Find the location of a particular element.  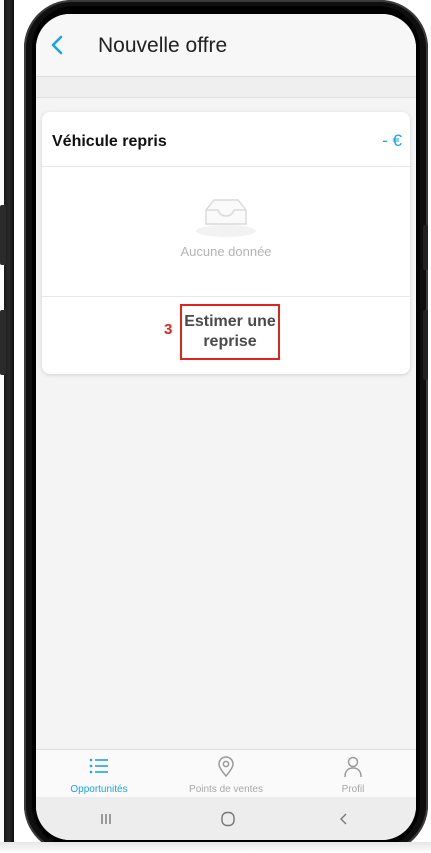

list-icon is located at coordinates (99, 768).